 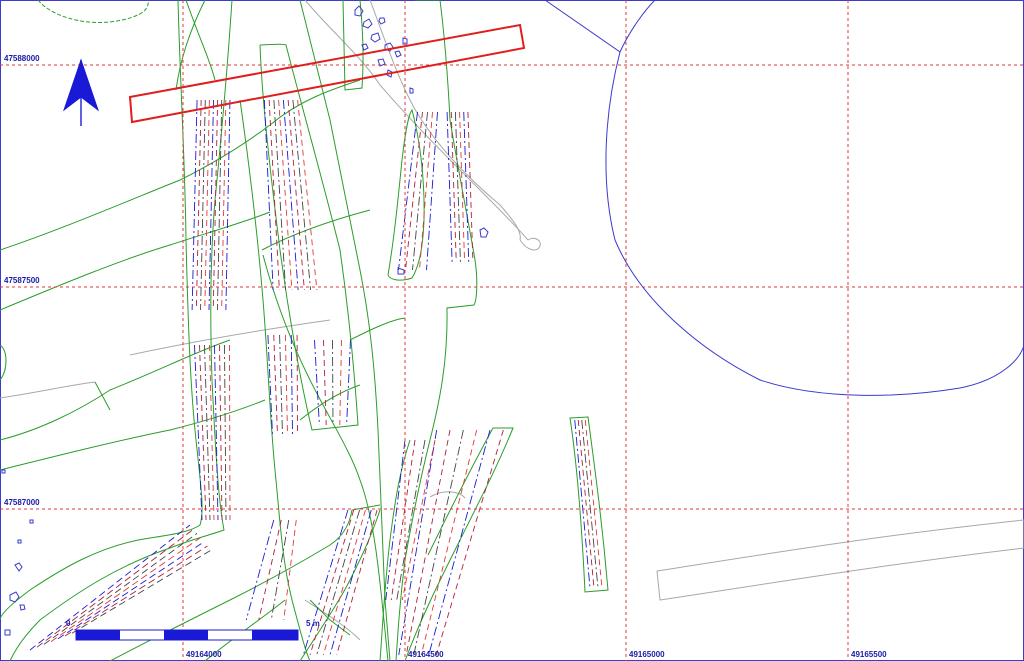 What do you see at coordinates (22, 280) in the screenshot?
I see `grid-label-y-1: 47587500` at bounding box center [22, 280].